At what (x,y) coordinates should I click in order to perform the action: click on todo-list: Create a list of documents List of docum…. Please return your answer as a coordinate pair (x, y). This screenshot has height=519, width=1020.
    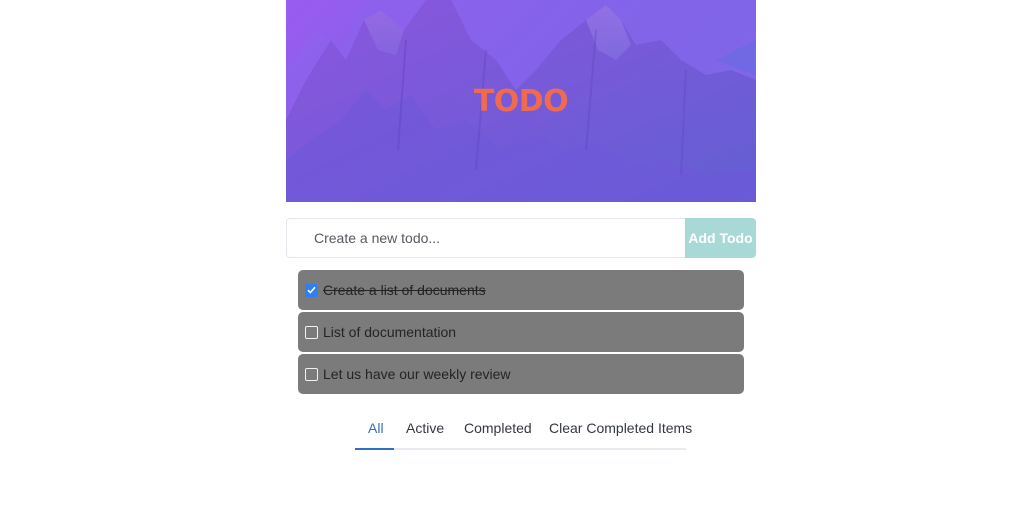
    Looking at the image, I should click on (521, 333).